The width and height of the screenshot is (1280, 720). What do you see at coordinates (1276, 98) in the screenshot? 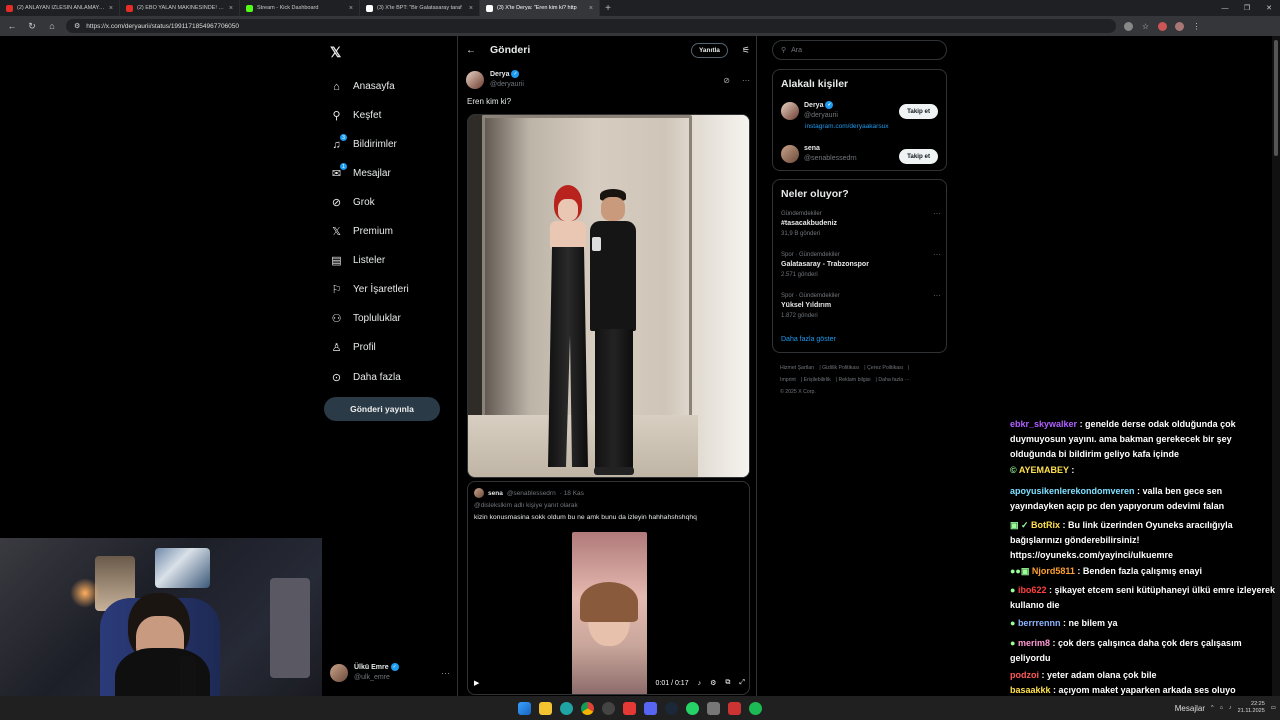
I see `scrollbar-thumb` at bounding box center [1276, 98].